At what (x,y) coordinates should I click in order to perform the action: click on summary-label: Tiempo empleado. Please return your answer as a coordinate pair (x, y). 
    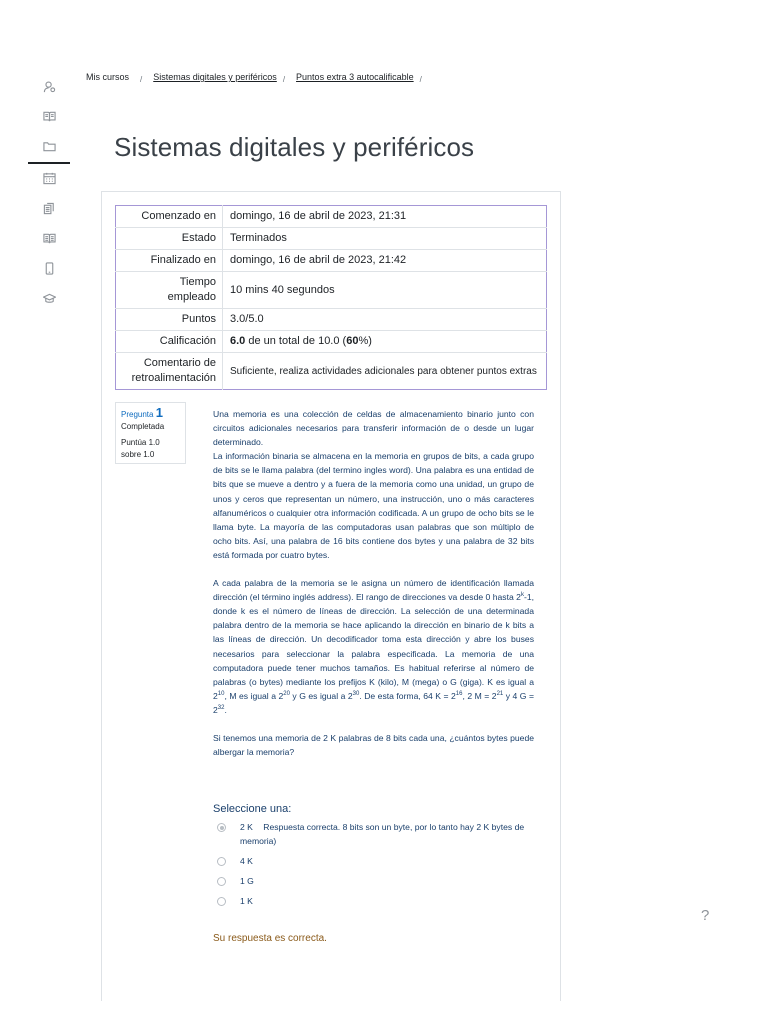
    Looking at the image, I should click on (169, 290).